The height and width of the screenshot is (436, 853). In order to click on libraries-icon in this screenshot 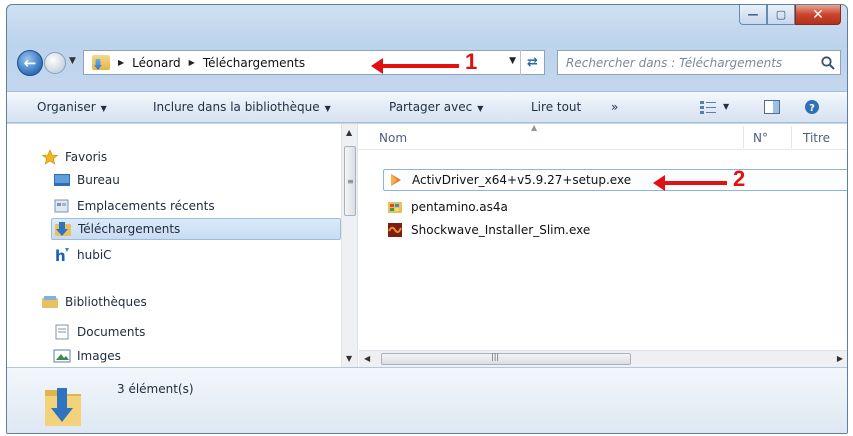, I will do `click(50, 302)`.